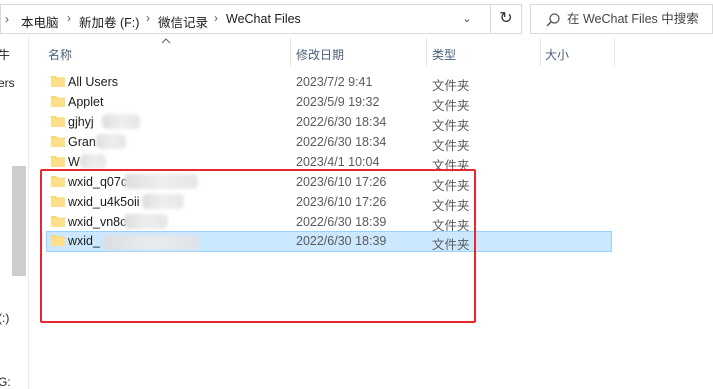 This screenshot has width=713, height=389. Describe the element at coordinates (263, 19) in the screenshot. I see `breadcrumb-wechat-files: WeChat Files` at that location.